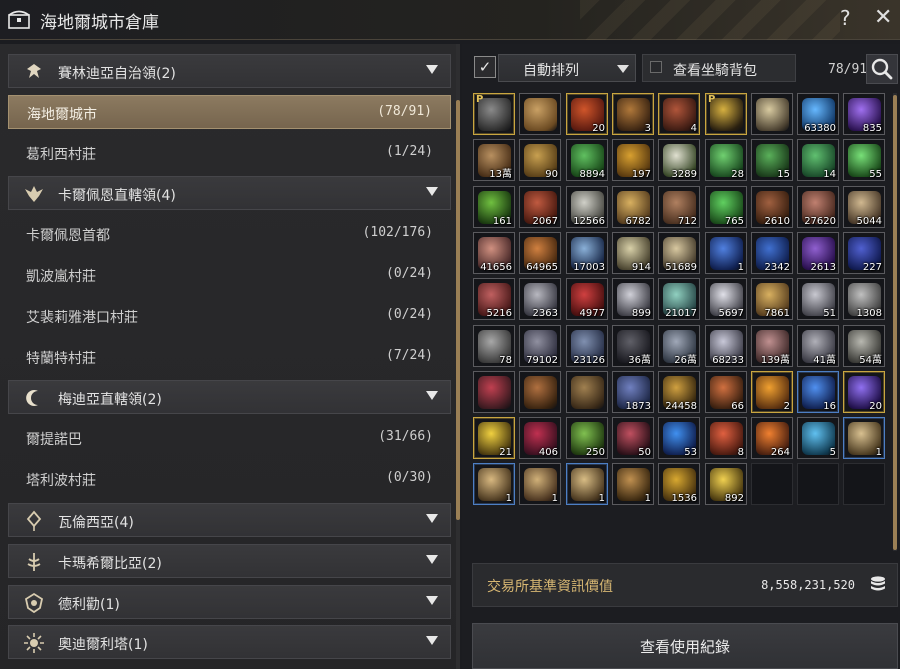 This screenshot has width=900, height=669. Describe the element at coordinates (494, 438) in the screenshot. I see `inventory-slot: 21` at that location.